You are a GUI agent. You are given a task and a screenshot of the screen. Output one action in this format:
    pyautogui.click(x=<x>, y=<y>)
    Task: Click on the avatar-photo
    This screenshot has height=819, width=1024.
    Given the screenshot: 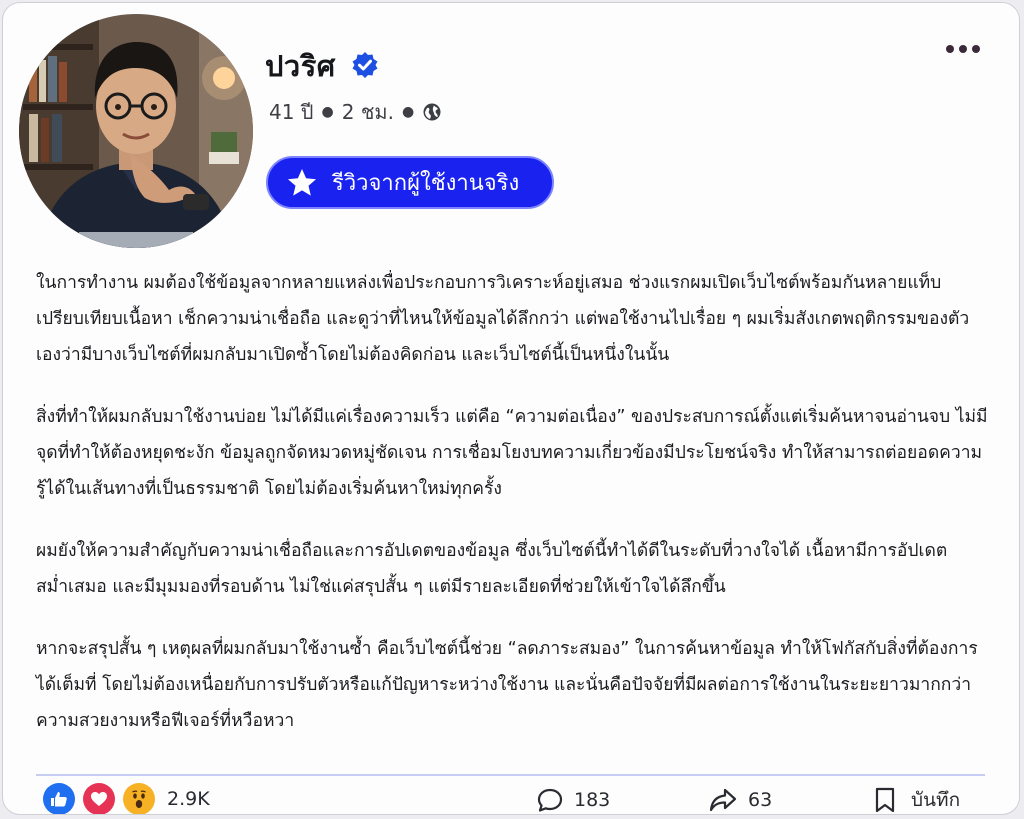 What is the action you would take?
    pyautogui.click(x=136, y=131)
    